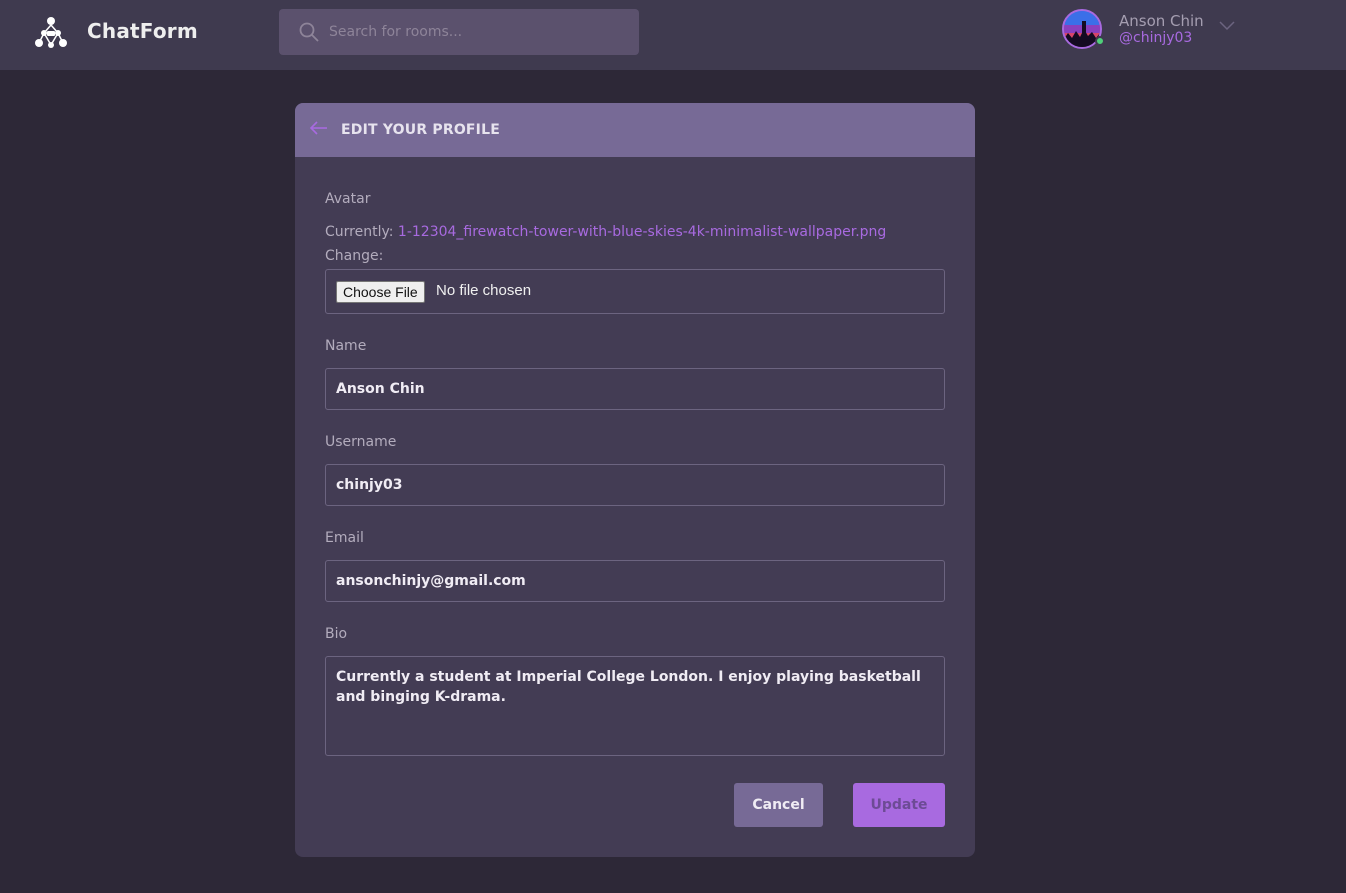 The height and width of the screenshot is (893, 1346). What do you see at coordinates (1161, 21) in the screenshot?
I see `user-name: Anson Chin` at bounding box center [1161, 21].